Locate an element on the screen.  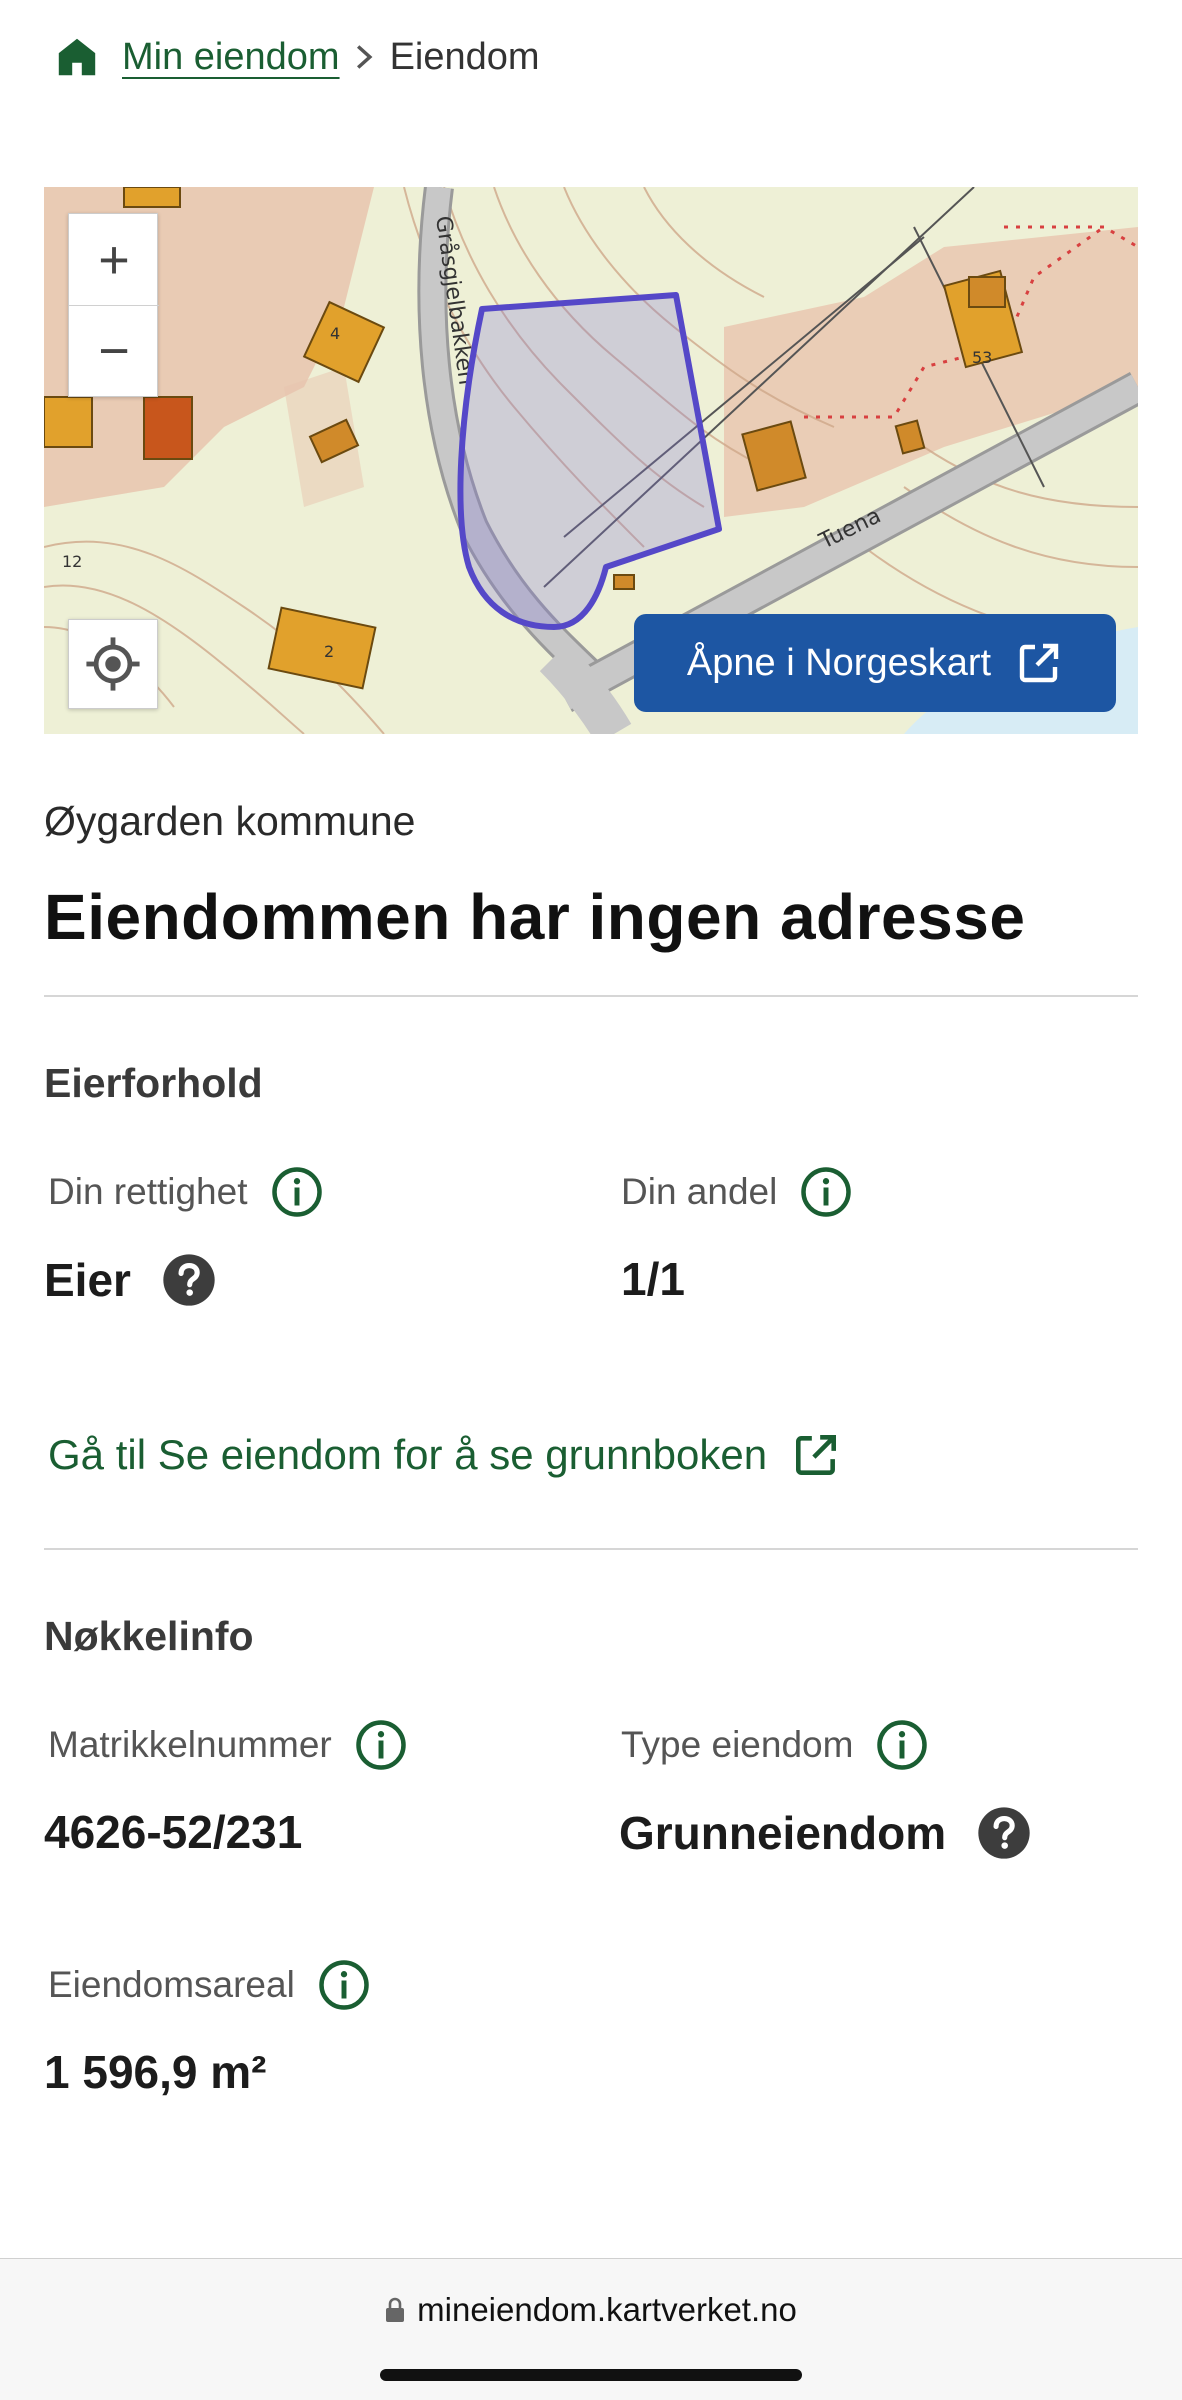
field-value-matrikkelnummer: 4626-52/231 is located at coordinates (173, 1832).